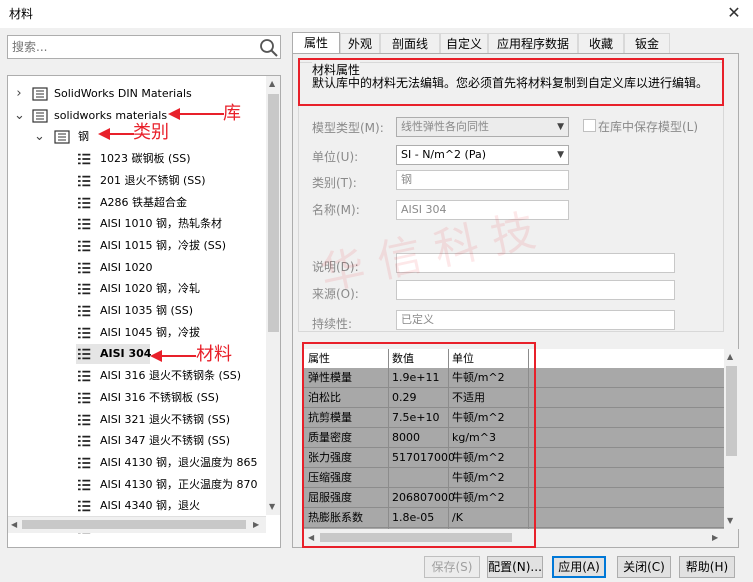 The image size is (753, 582). Describe the element at coordinates (161, 224) in the screenshot. I see `tree-item-label: AISI 1010 钢，热轧条材` at that location.